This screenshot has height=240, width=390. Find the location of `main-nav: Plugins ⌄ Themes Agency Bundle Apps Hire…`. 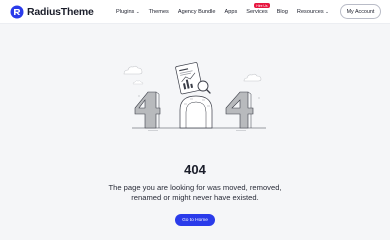

main-nav: Plugins ⌄ Themes Agency Bundle Apps Hire… is located at coordinates (227, 12).